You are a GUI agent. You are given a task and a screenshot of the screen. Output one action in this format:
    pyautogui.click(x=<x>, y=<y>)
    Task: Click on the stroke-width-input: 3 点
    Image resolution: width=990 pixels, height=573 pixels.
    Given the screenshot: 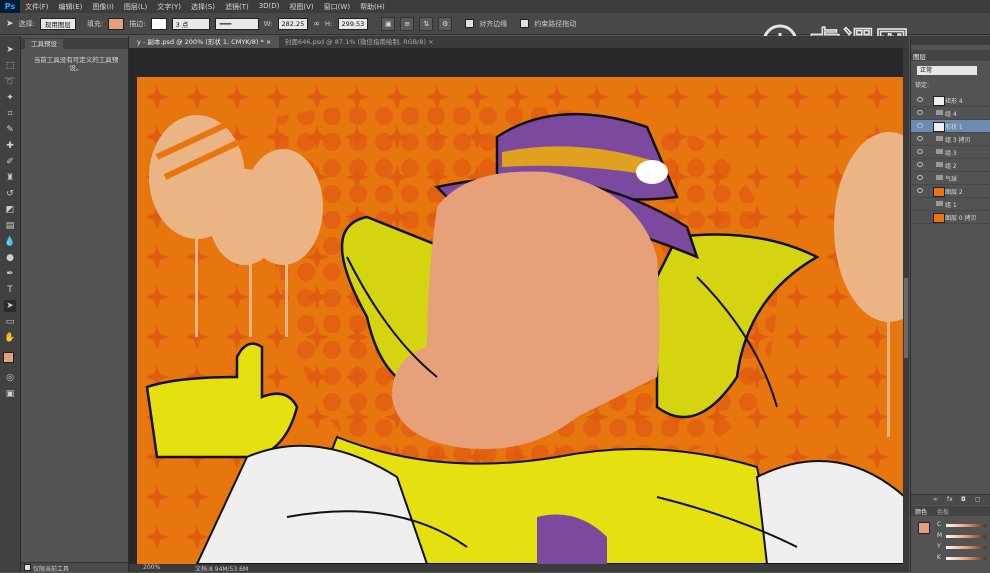 What is the action you would take?
    pyautogui.click(x=190, y=23)
    